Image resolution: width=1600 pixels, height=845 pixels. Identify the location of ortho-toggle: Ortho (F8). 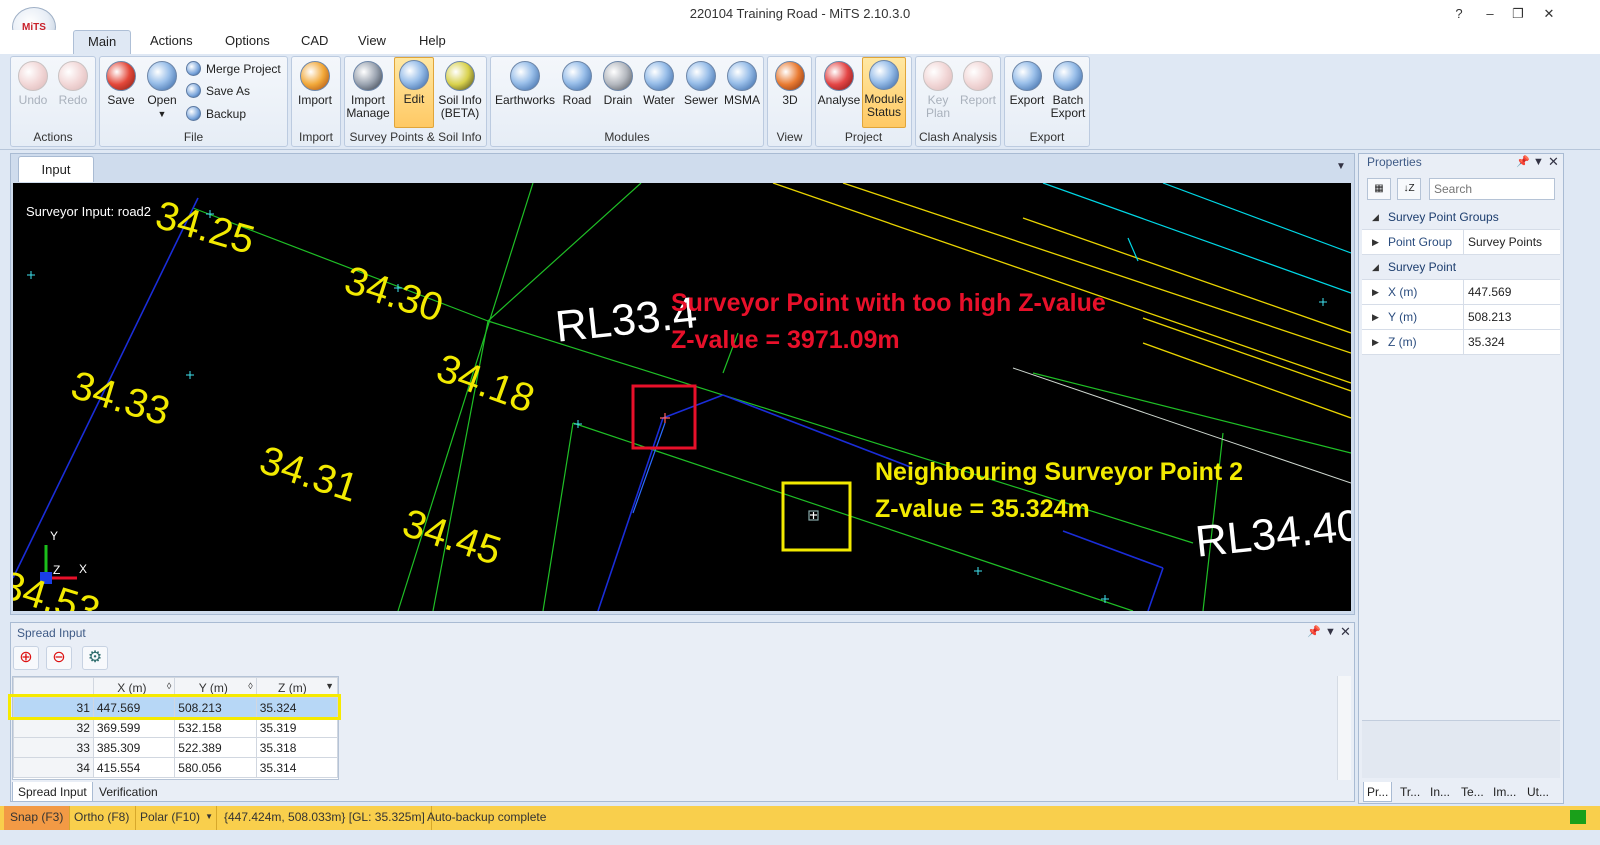
(102, 818).